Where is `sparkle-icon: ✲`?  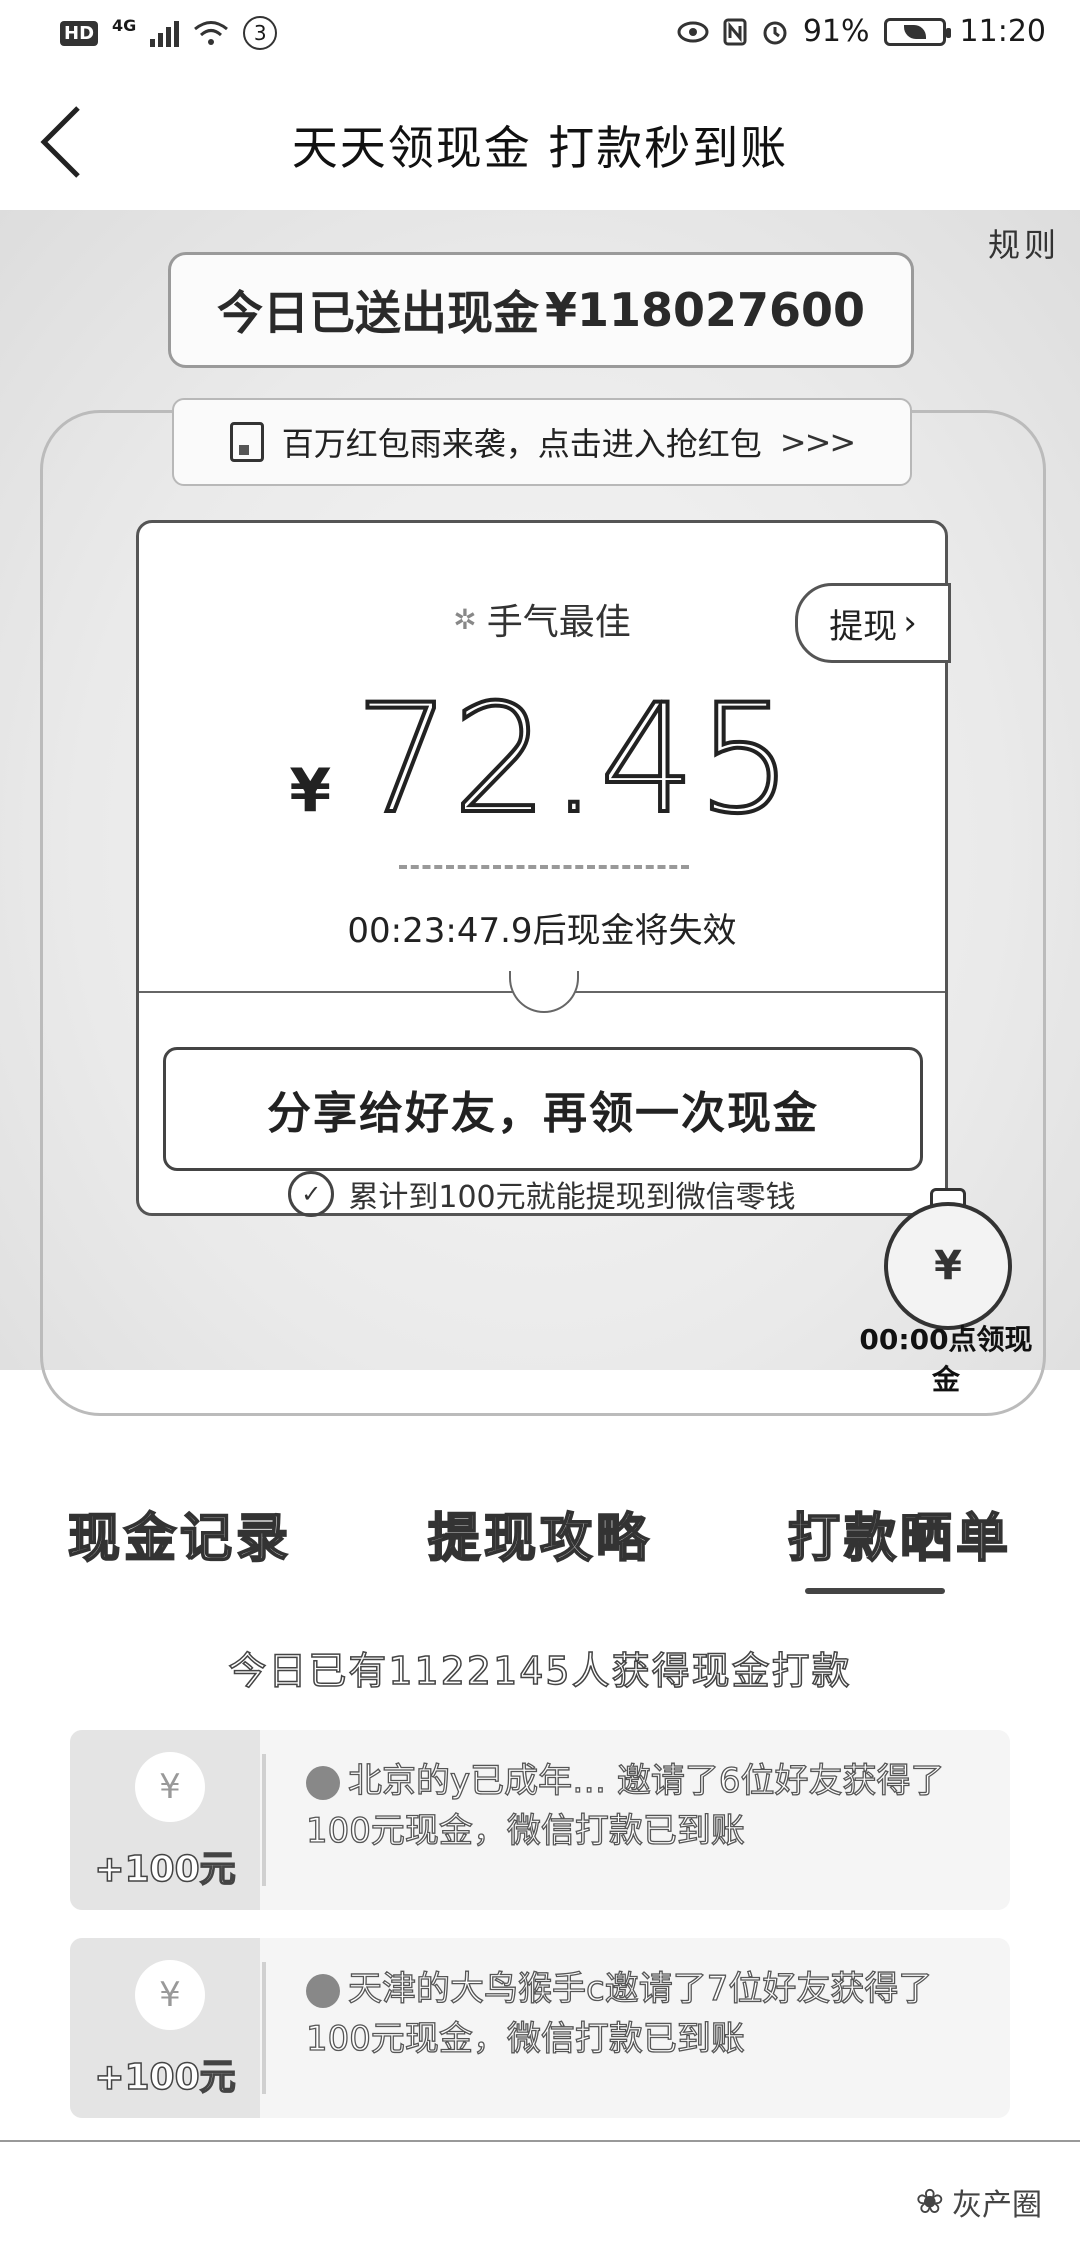 sparkle-icon: ✲ is located at coordinates (465, 619).